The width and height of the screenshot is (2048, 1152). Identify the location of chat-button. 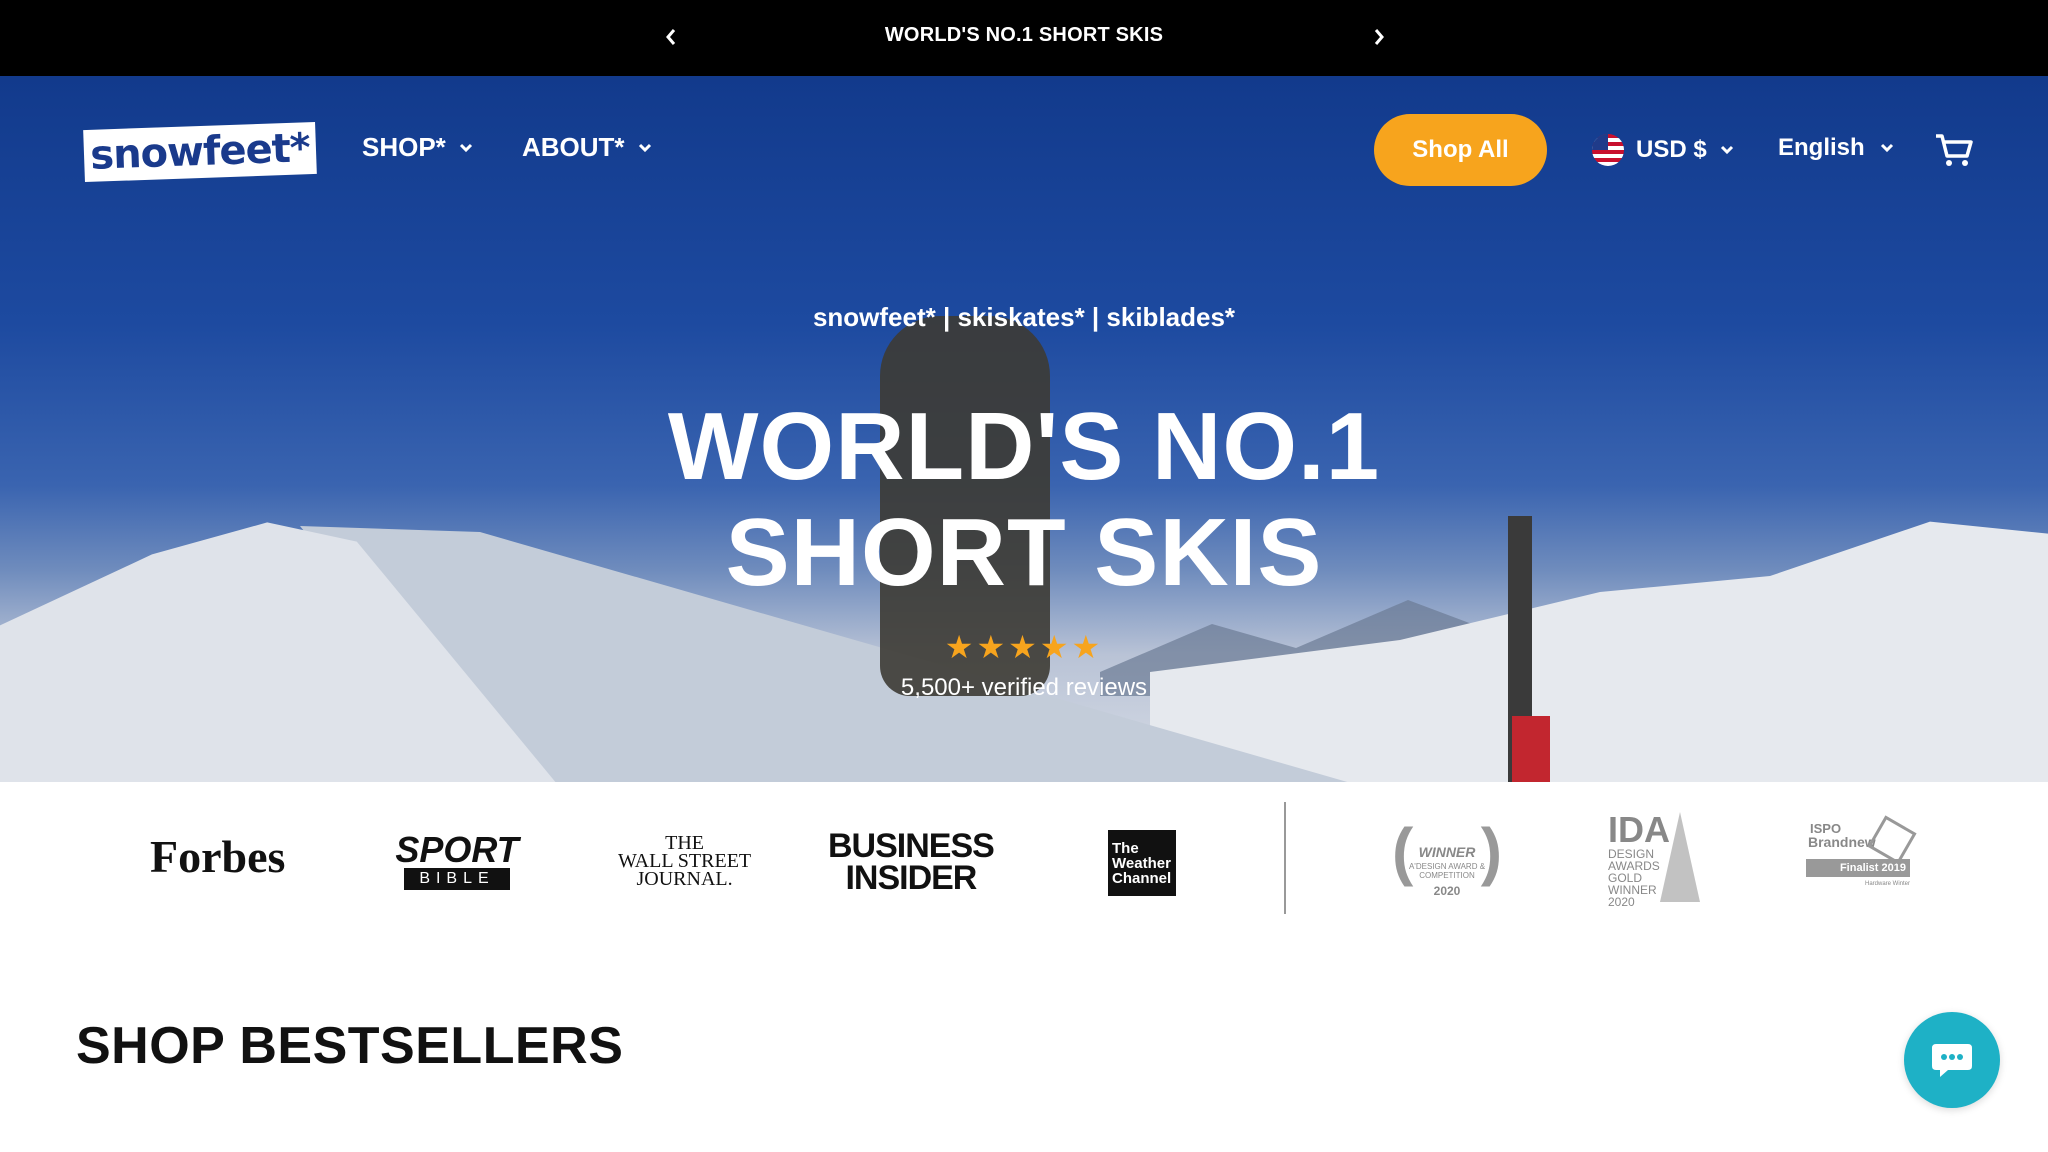
(1952, 1060).